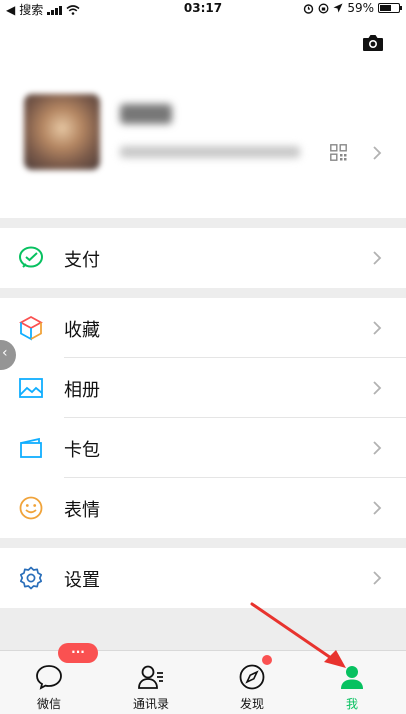 Image resolution: width=406 pixels, height=714 pixels. Describe the element at coordinates (323, 8) in the screenshot. I see `rotation-lock-icon` at that location.